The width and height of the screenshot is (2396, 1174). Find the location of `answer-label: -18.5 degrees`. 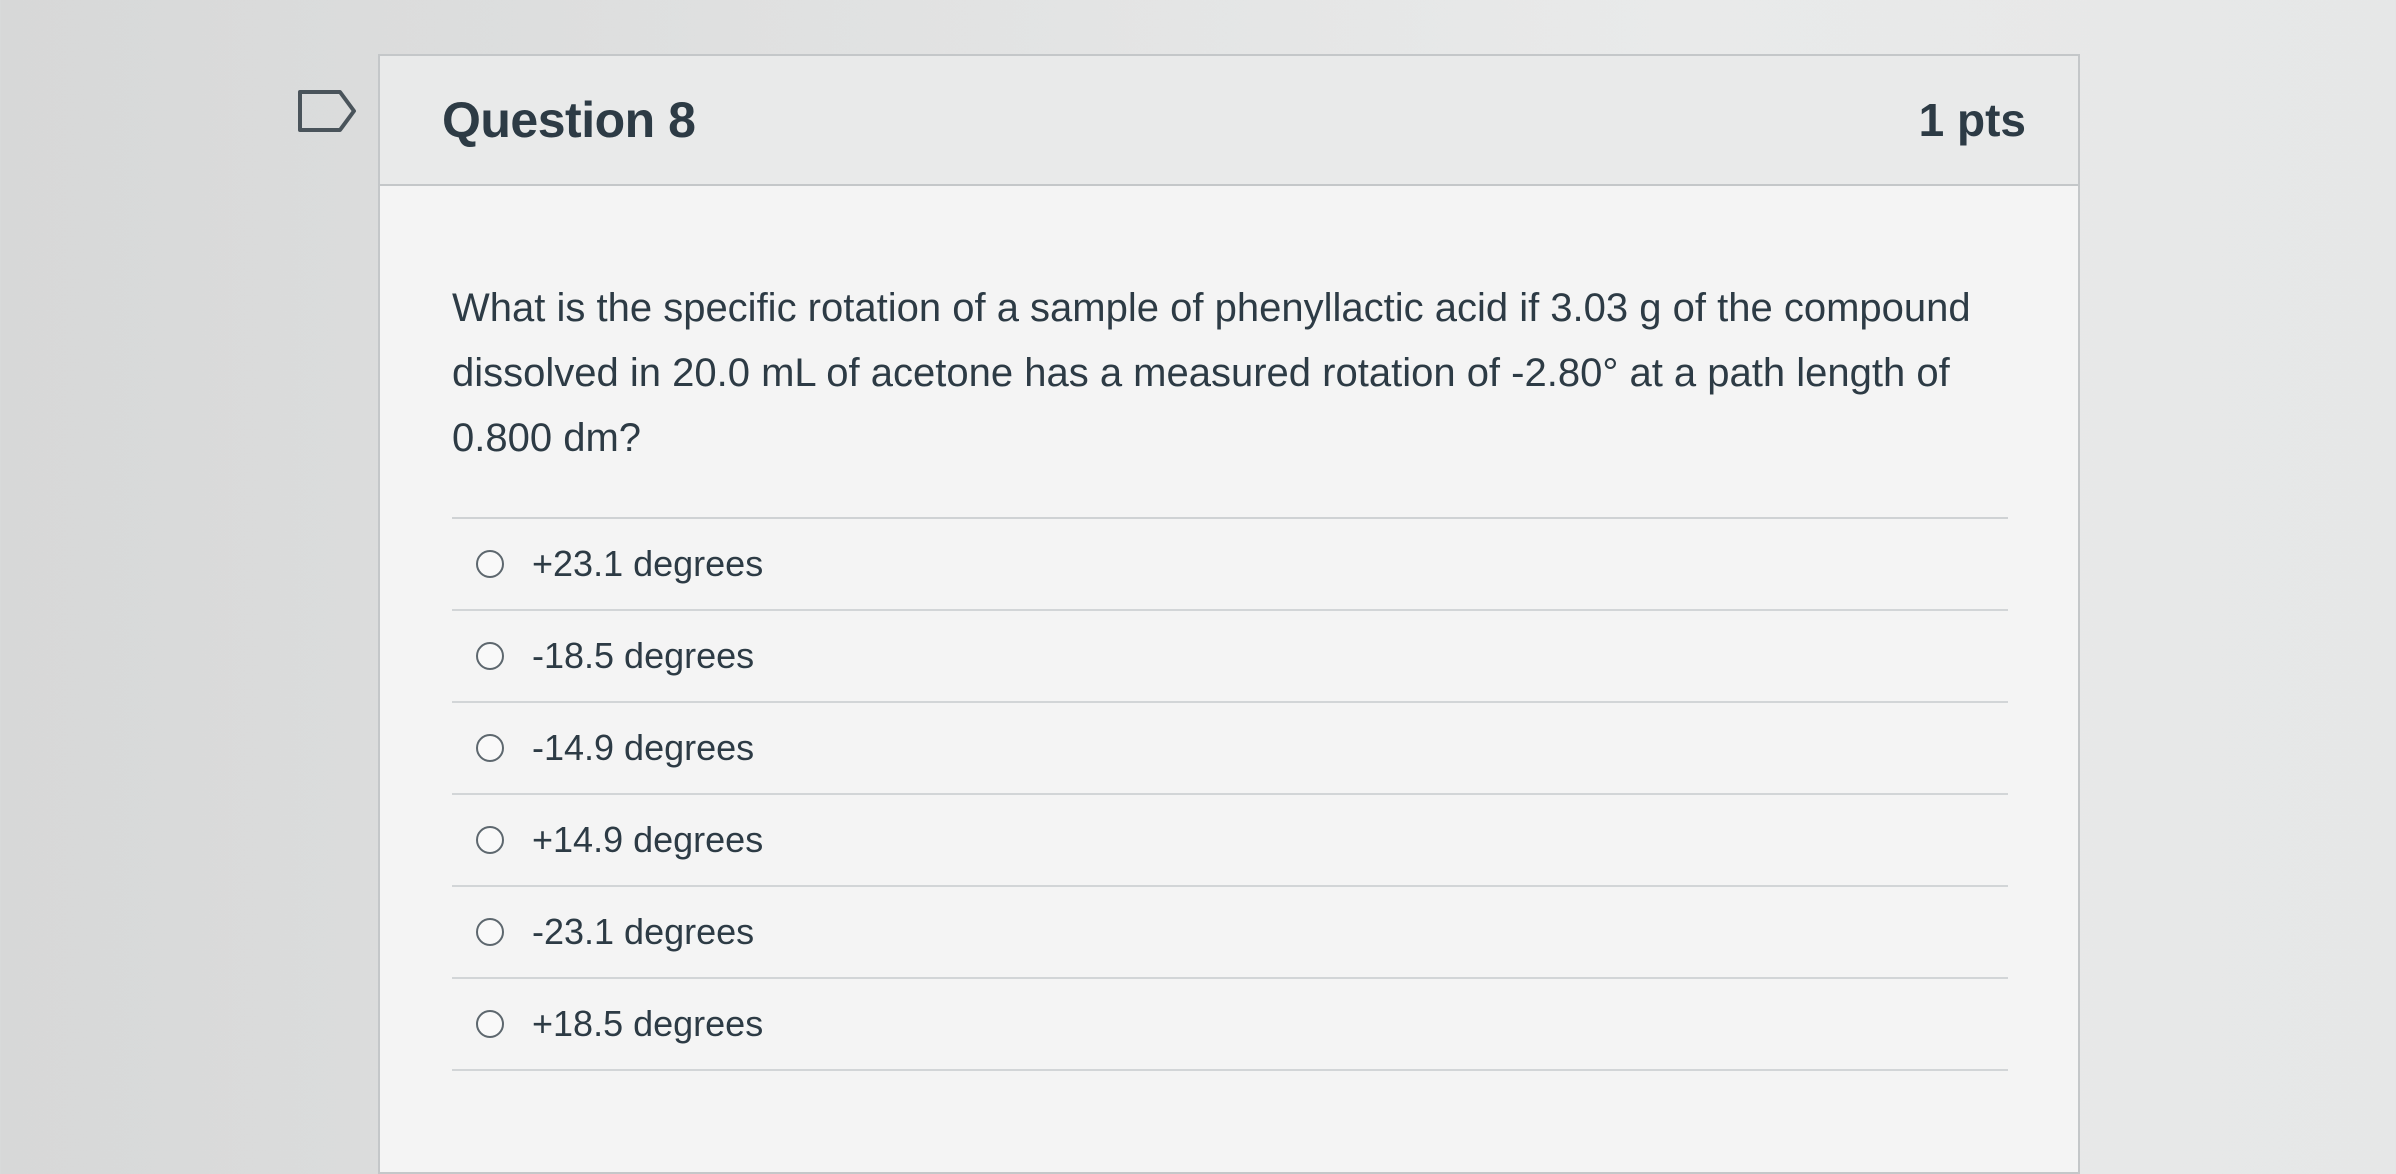

answer-label: -18.5 degrees is located at coordinates (643, 655).